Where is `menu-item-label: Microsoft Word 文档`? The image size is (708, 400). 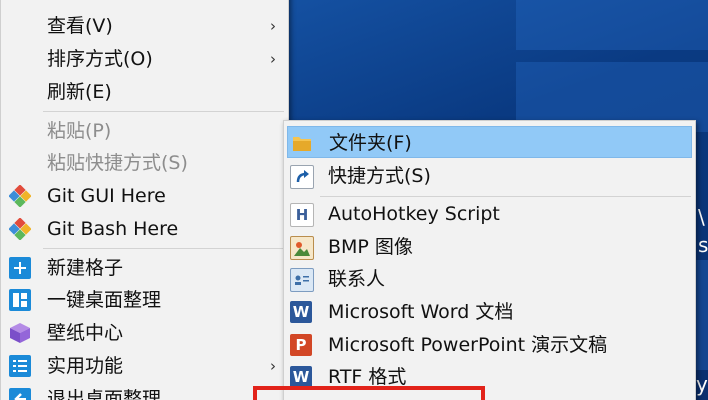
menu-item-label: Microsoft Word 文档 is located at coordinates (421, 312).